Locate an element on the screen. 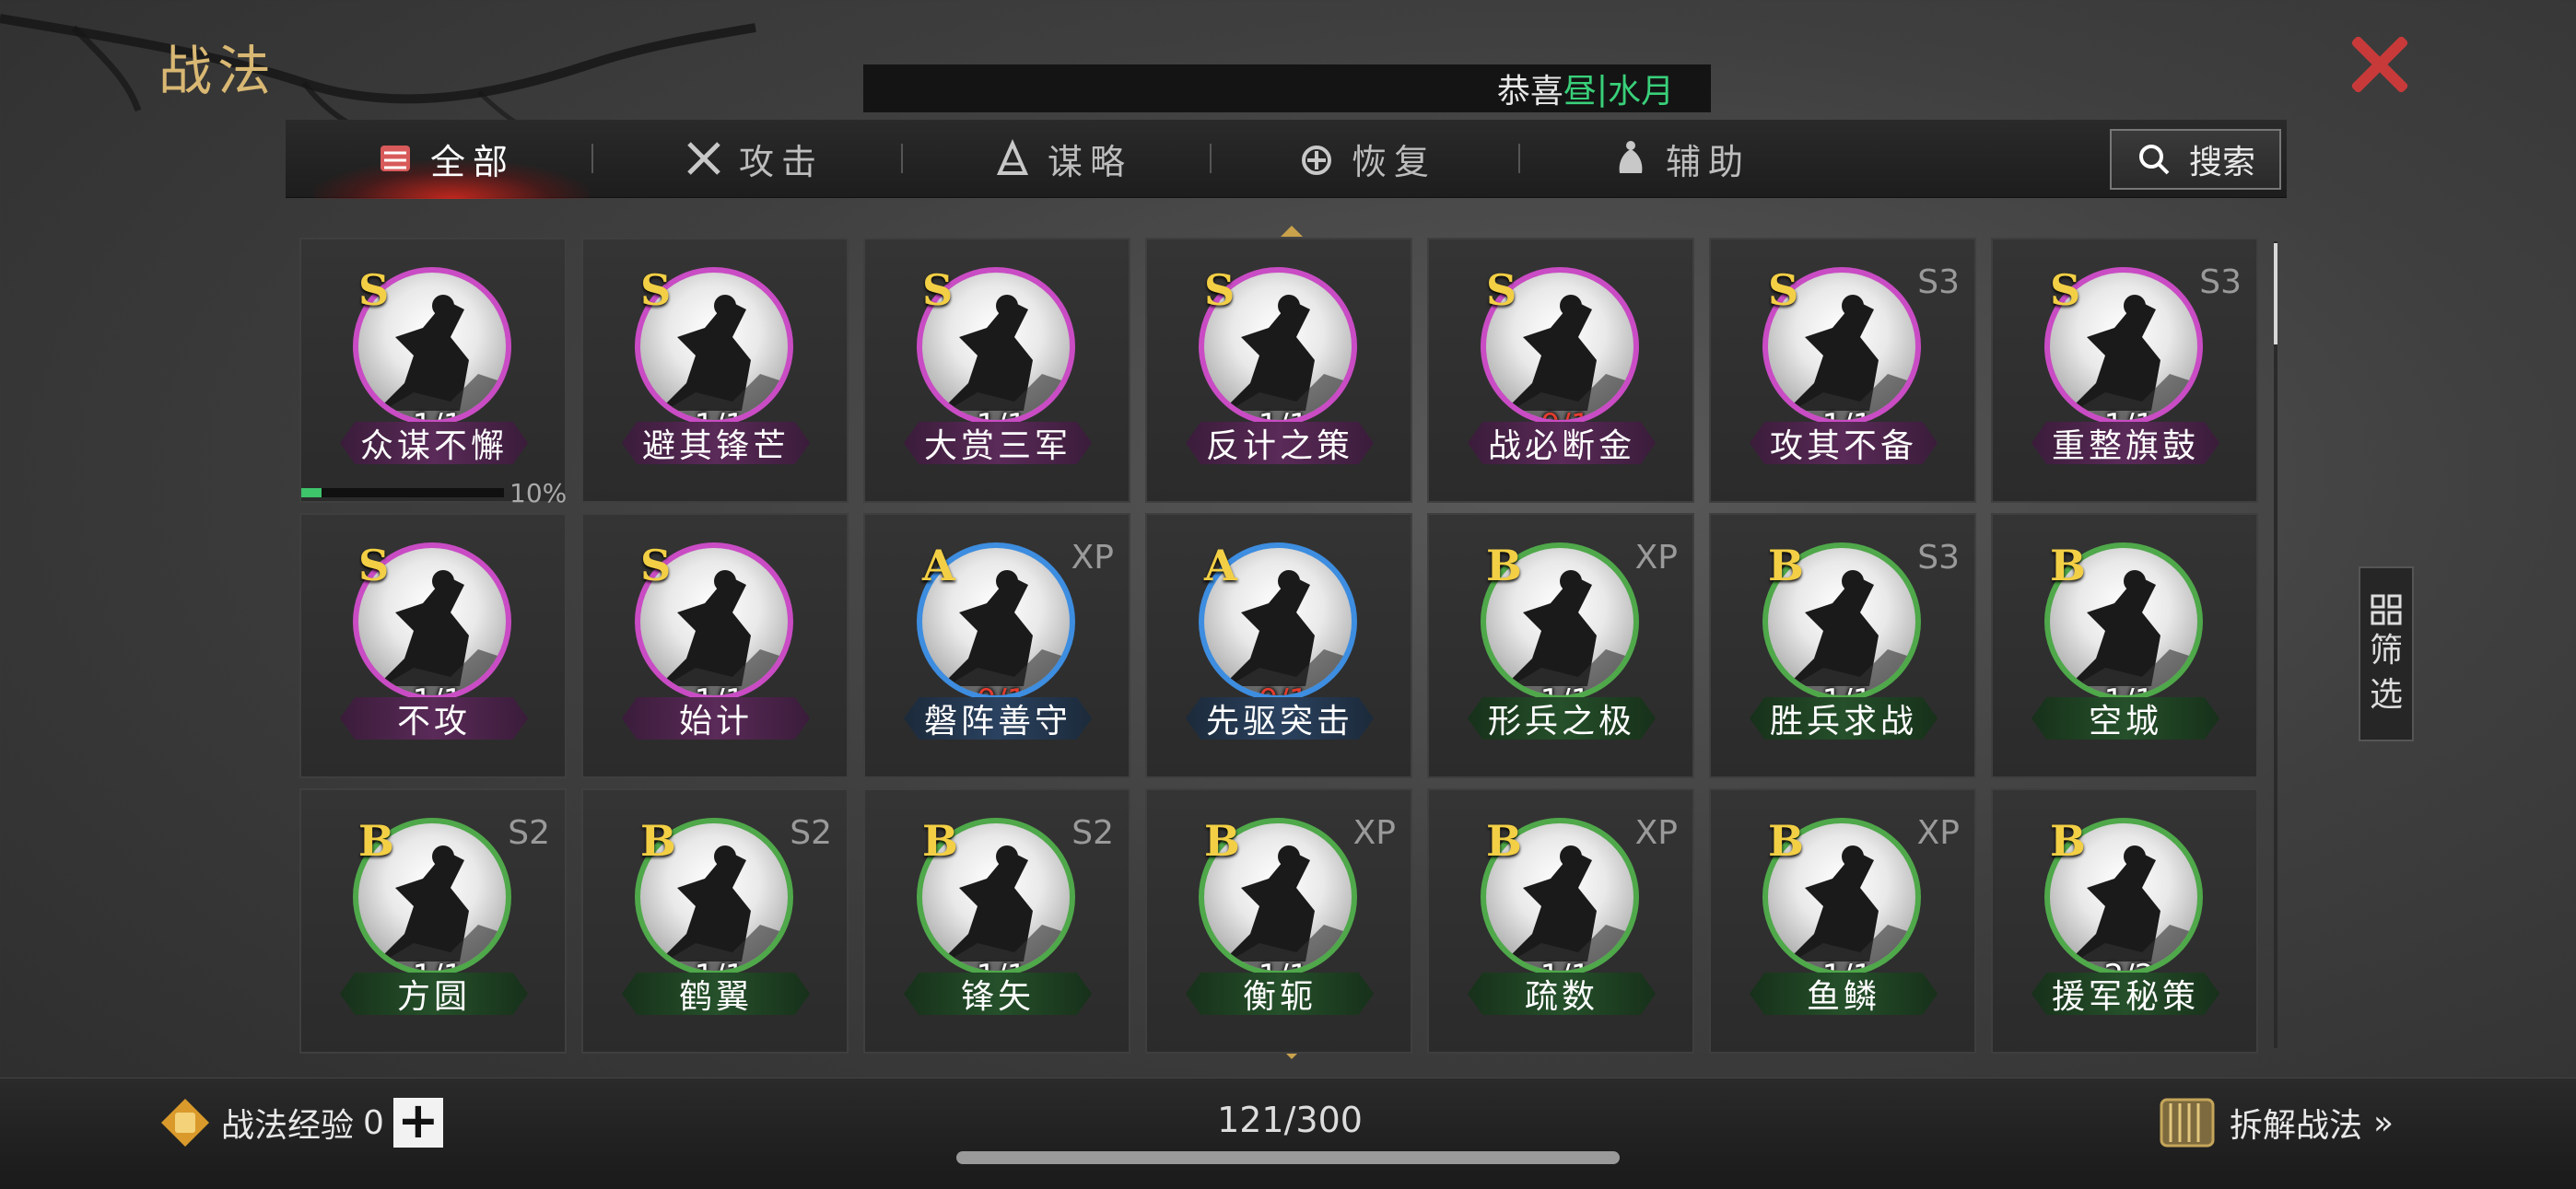  tactic-card: 1/1 S 大赏三军 is located at coordinates (997, 370).